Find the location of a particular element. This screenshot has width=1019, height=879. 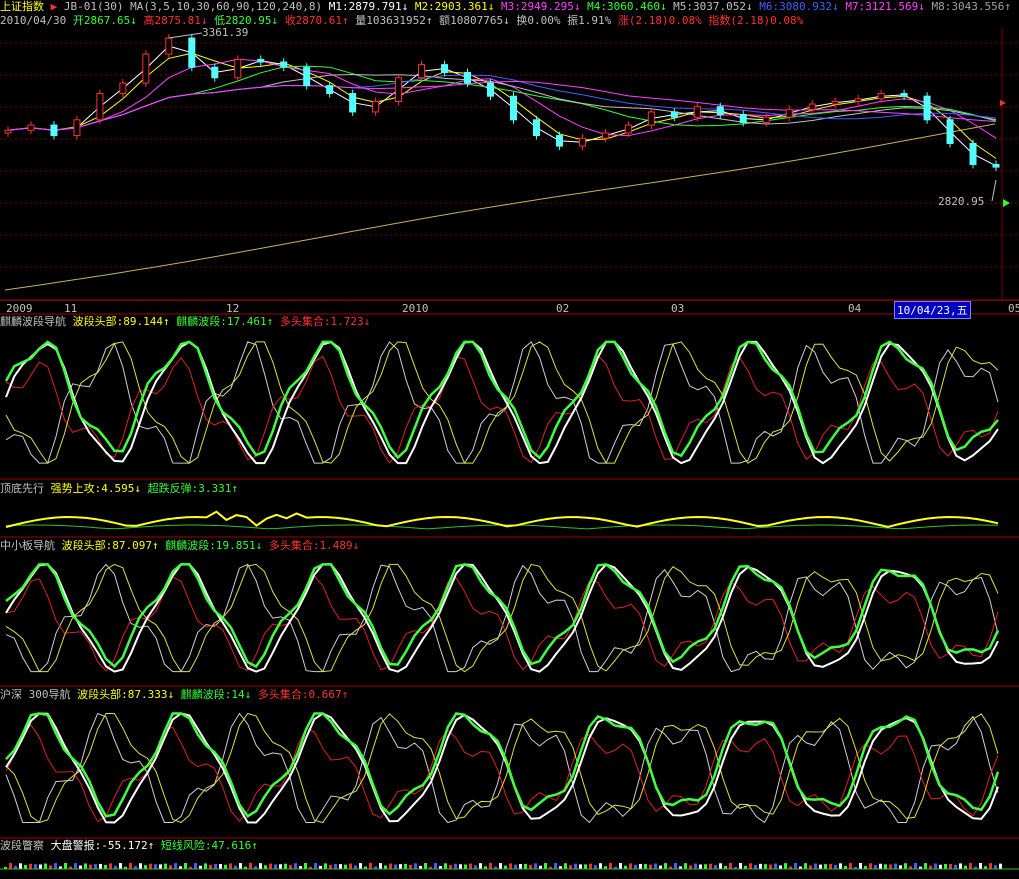

panel2-header: 顶底先行 强势上攻:4.595↓ 超跌反弹:3.331↑ is located at coordinates (119, 489).